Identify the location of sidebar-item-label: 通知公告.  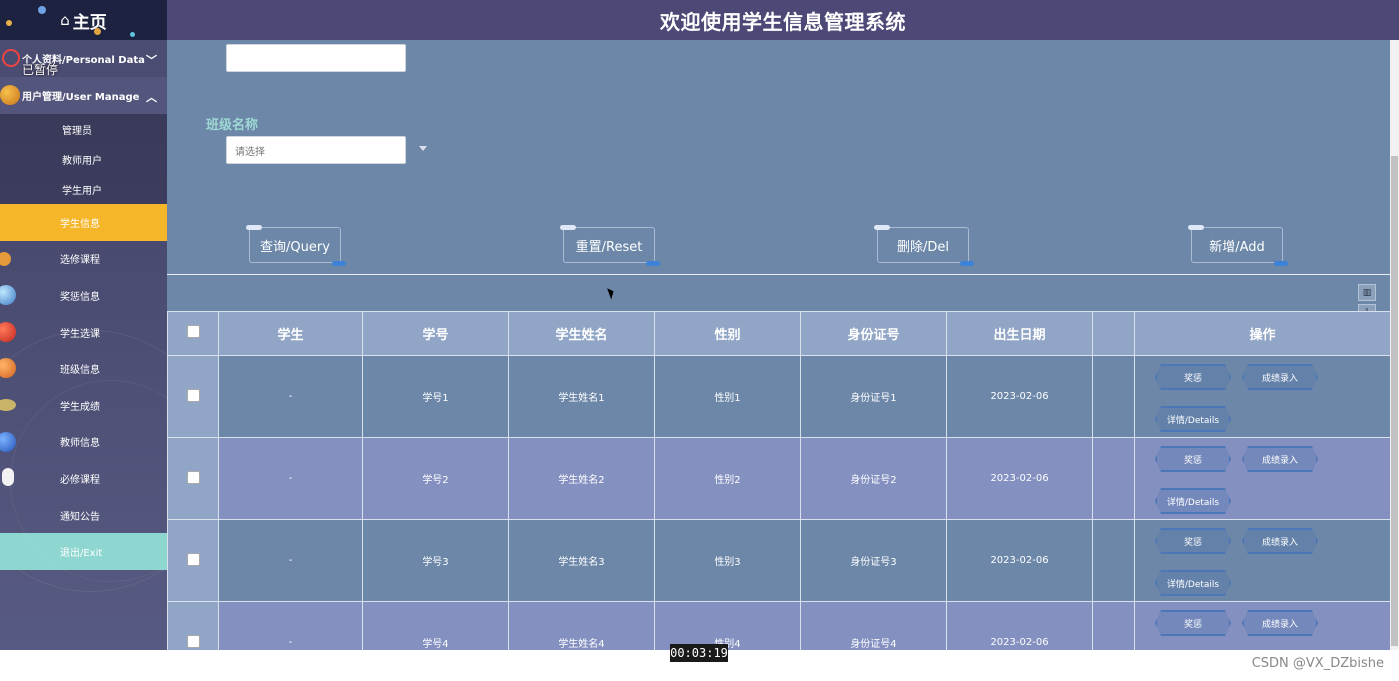
(80, 517).